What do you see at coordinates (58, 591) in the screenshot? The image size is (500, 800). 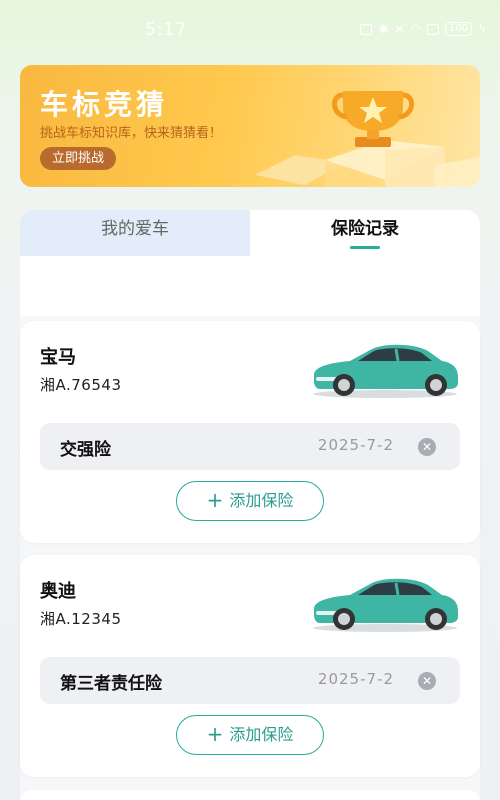 I see `car-brand: 奥迪` at bounding box center [58, 591].